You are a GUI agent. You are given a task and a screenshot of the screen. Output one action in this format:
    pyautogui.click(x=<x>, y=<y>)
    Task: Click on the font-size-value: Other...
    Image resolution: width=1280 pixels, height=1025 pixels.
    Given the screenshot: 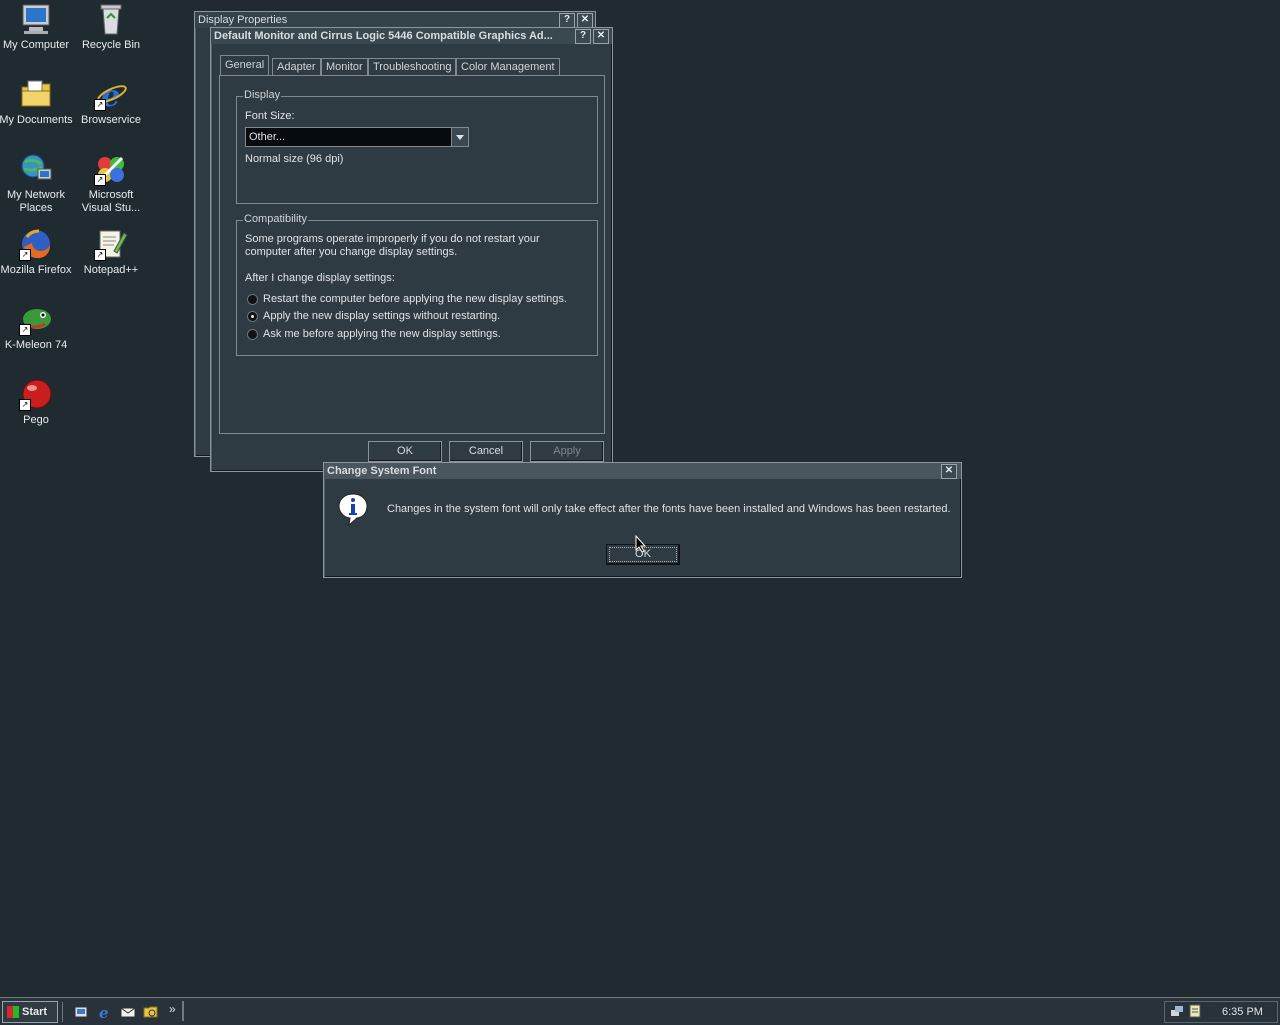 What is the action you would take?
    pyautogui.click(x=267, y=137)
    